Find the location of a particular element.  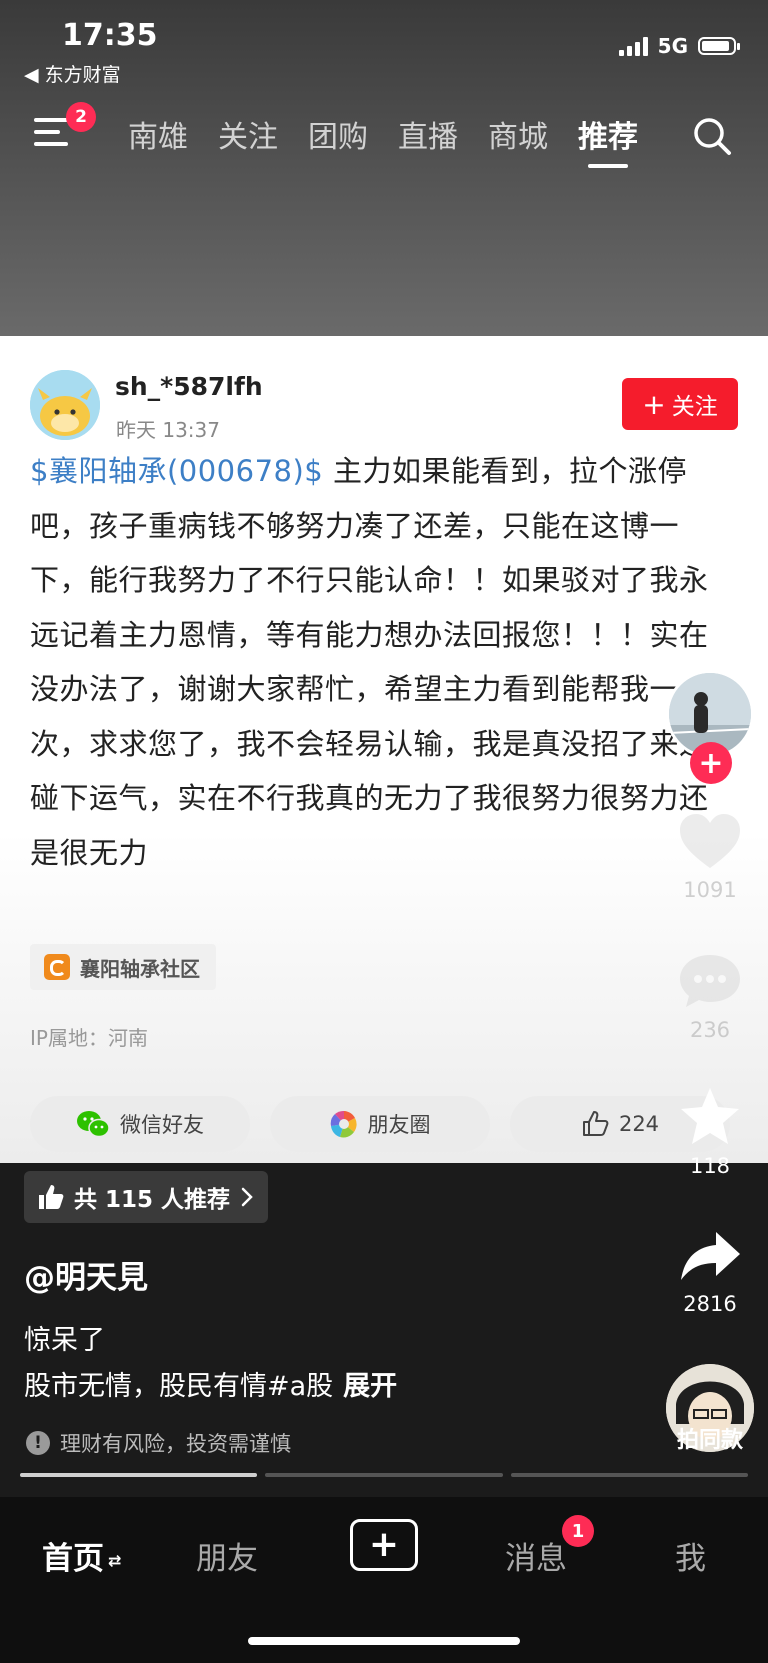

status-indicators: 5G is located at coordinates (679, 46).